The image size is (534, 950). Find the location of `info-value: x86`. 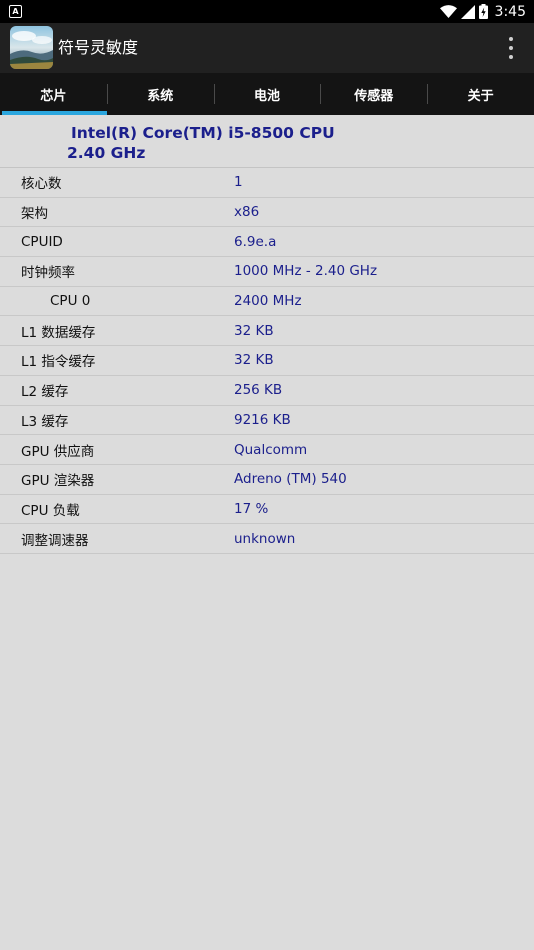

info-value: x86 is located at coordinates (247, 212).